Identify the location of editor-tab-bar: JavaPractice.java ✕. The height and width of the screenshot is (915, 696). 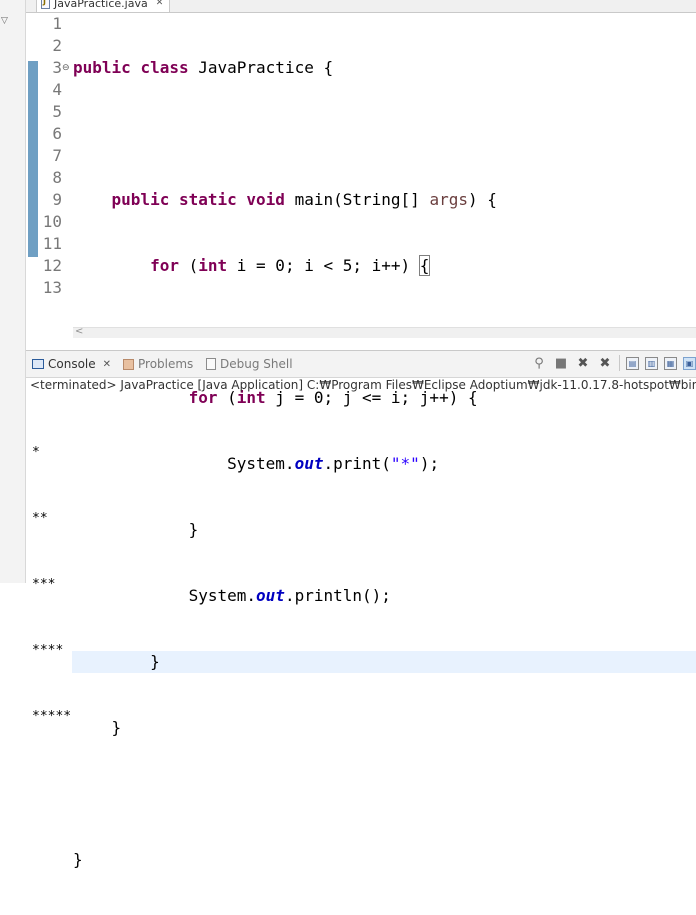
(361, 6).